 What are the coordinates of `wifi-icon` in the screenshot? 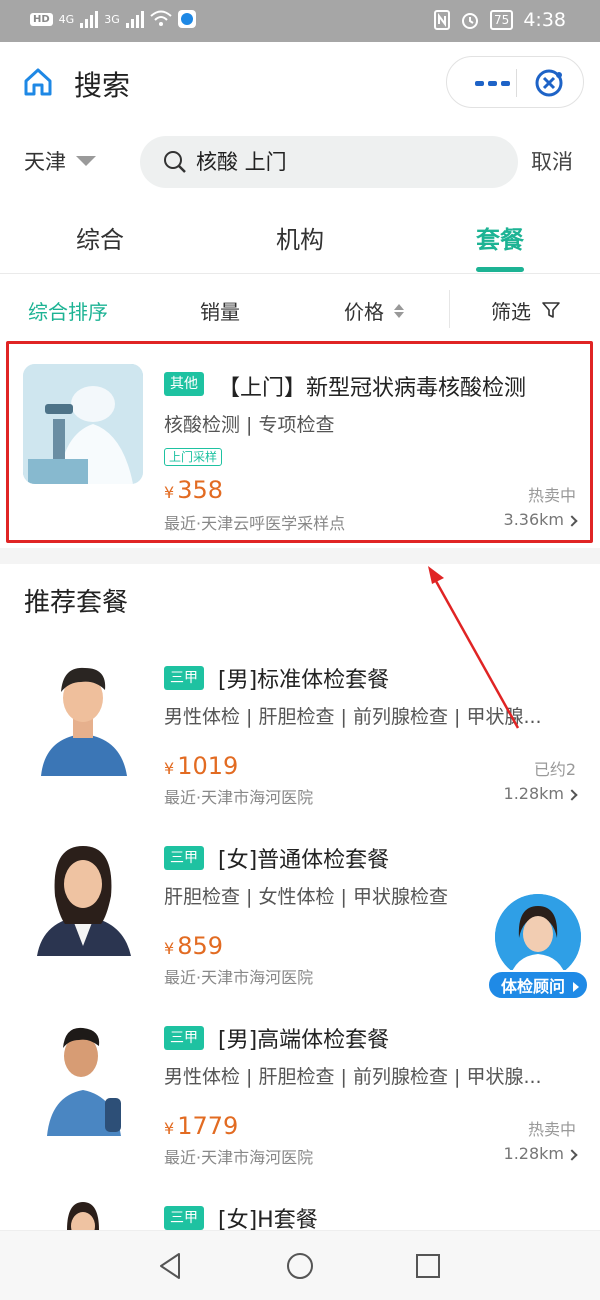 It's located at (161, 18).